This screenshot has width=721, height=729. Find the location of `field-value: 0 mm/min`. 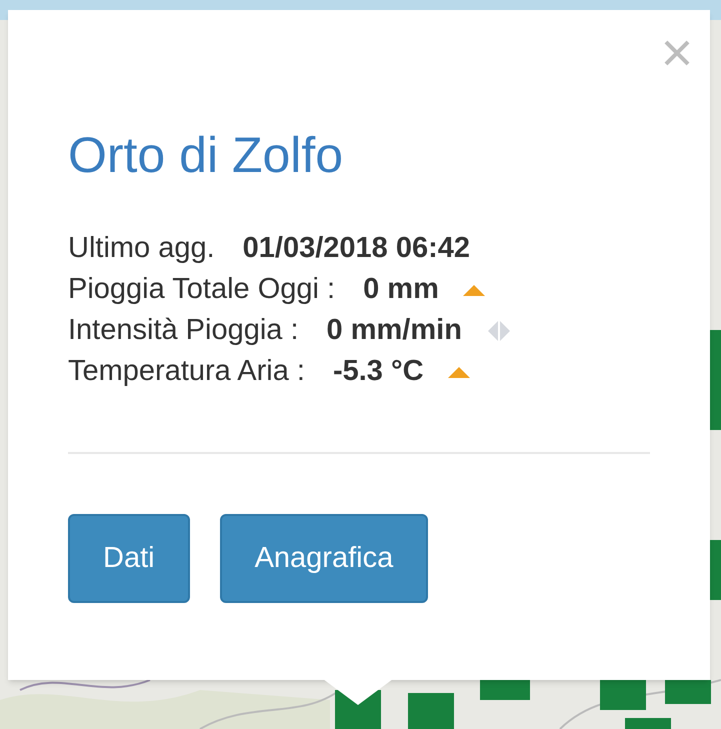

field-value: 0 mm/min is located at coordinates (394, 330).